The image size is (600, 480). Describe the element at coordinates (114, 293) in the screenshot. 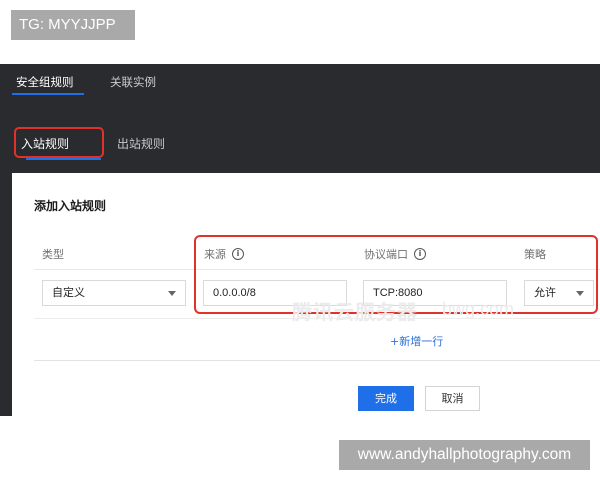

I see `type-select: 自定义` at that location.